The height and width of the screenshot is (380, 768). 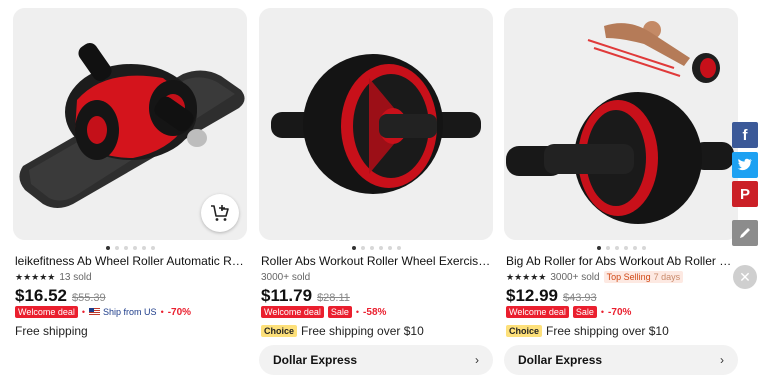 What do you see at coordinates (41, 295) in the screenshot?
I see `current-price: $16.52` at bounding box center [41, 295].